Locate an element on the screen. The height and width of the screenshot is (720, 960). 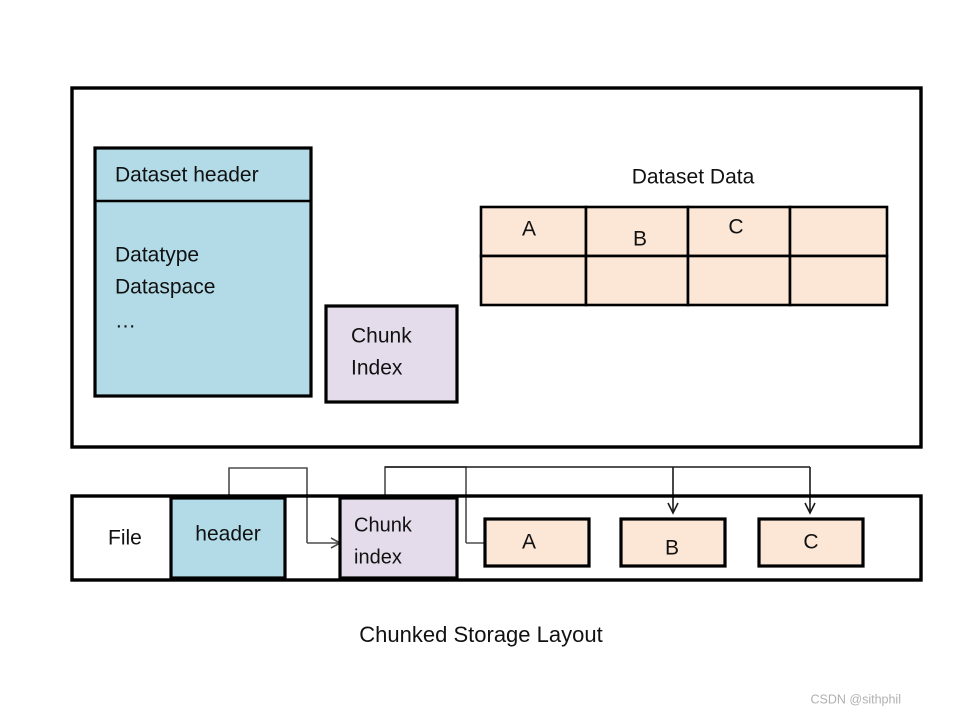
chunk-index-box-fill is located at coordinates (391, 354).